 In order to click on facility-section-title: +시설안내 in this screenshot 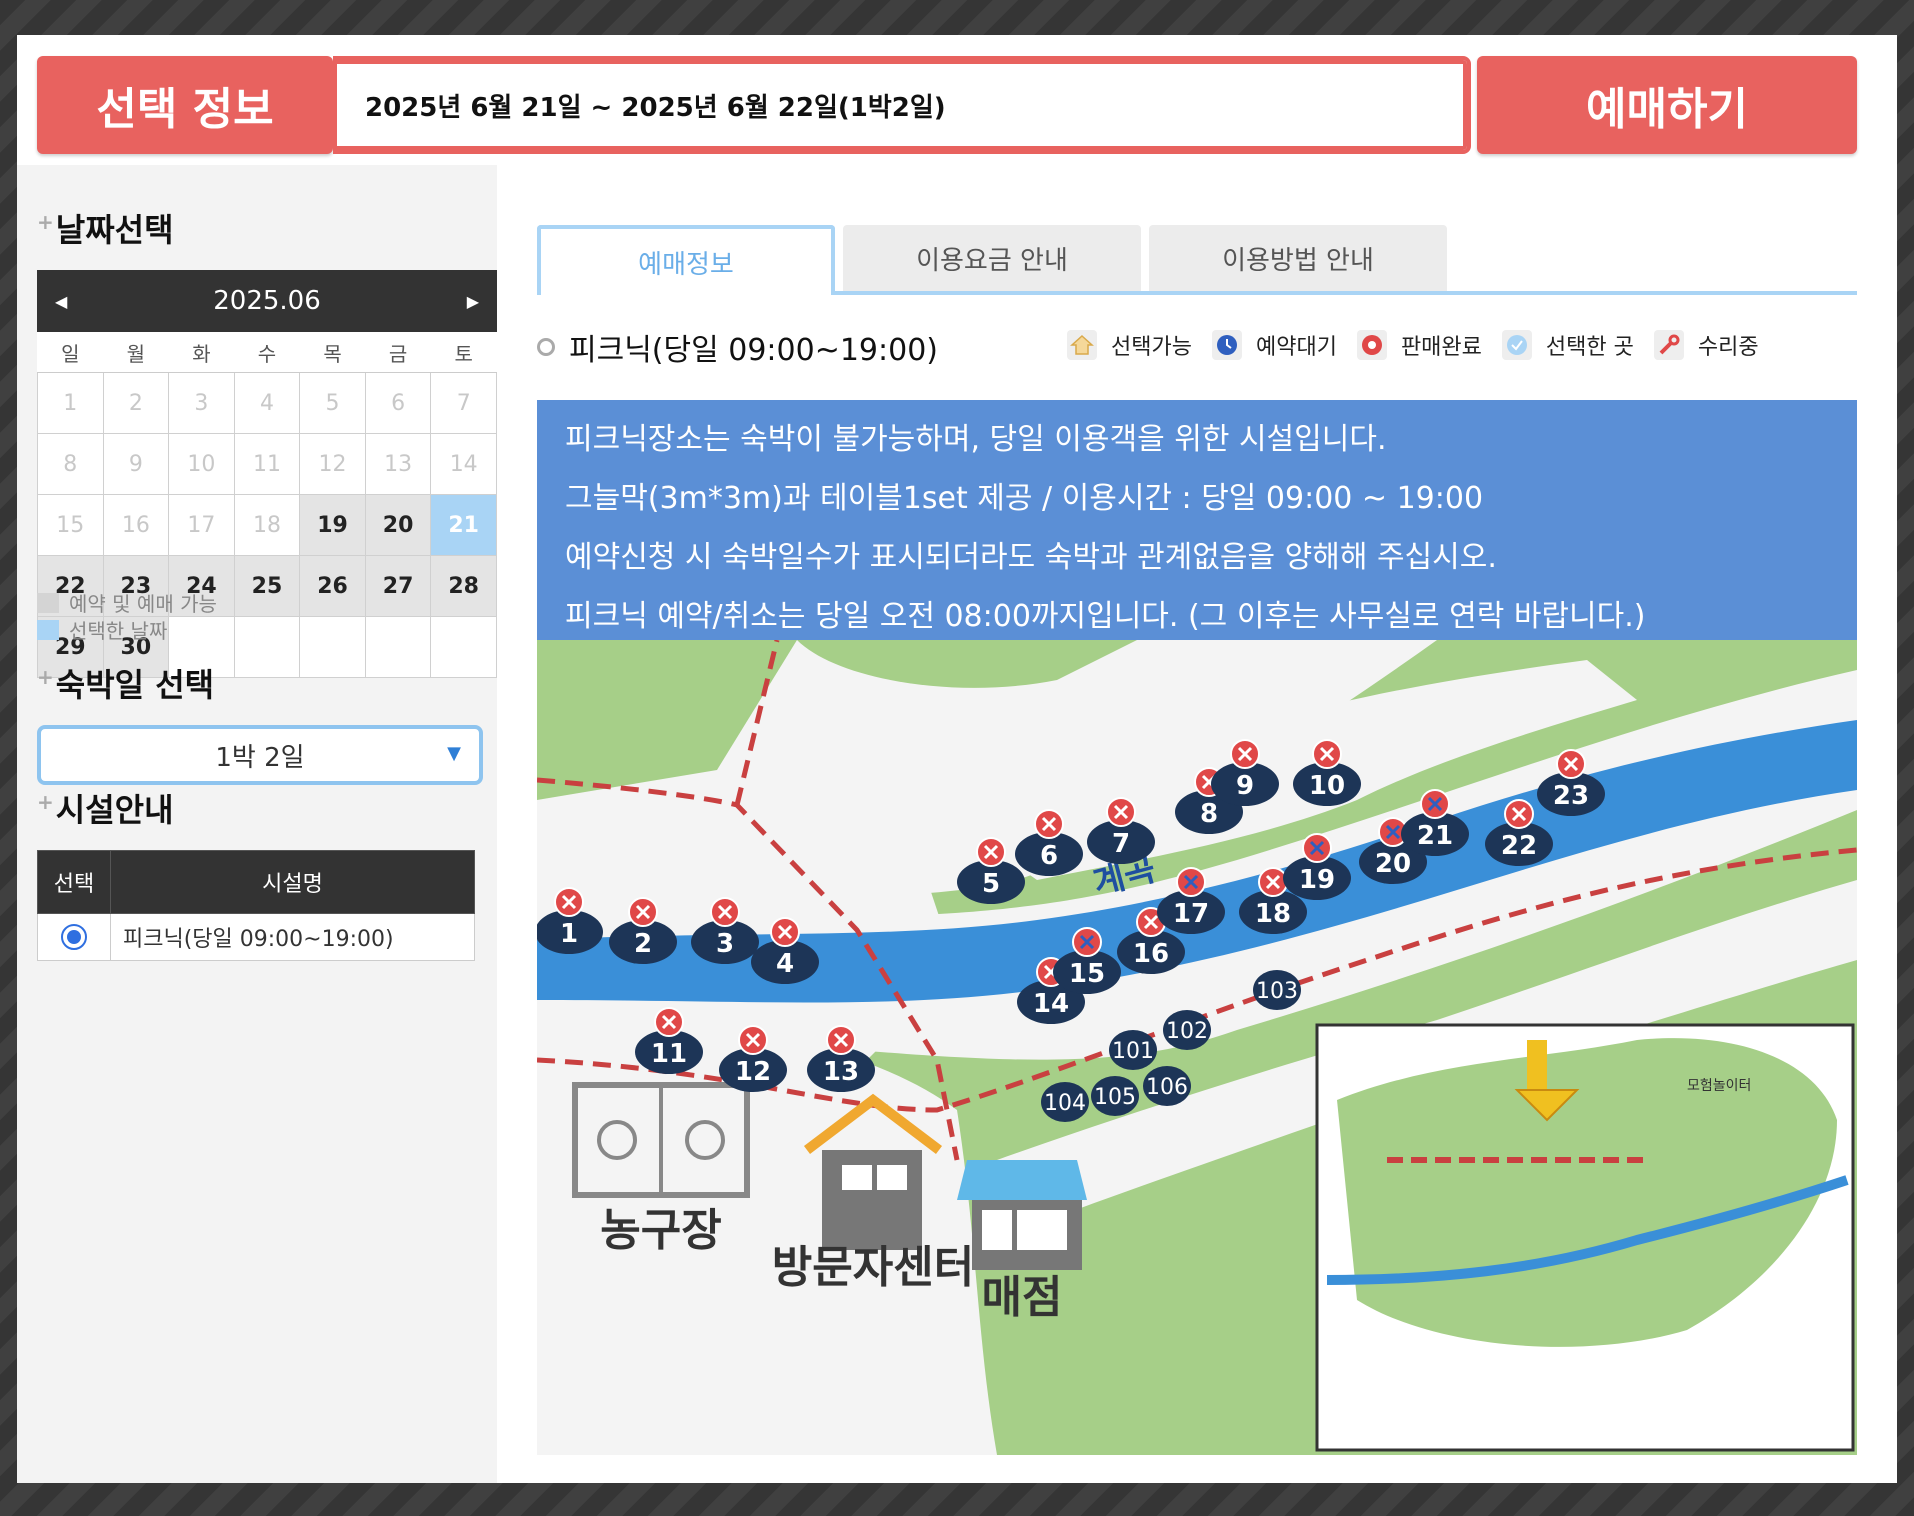, I will do `click(105, 809)`.